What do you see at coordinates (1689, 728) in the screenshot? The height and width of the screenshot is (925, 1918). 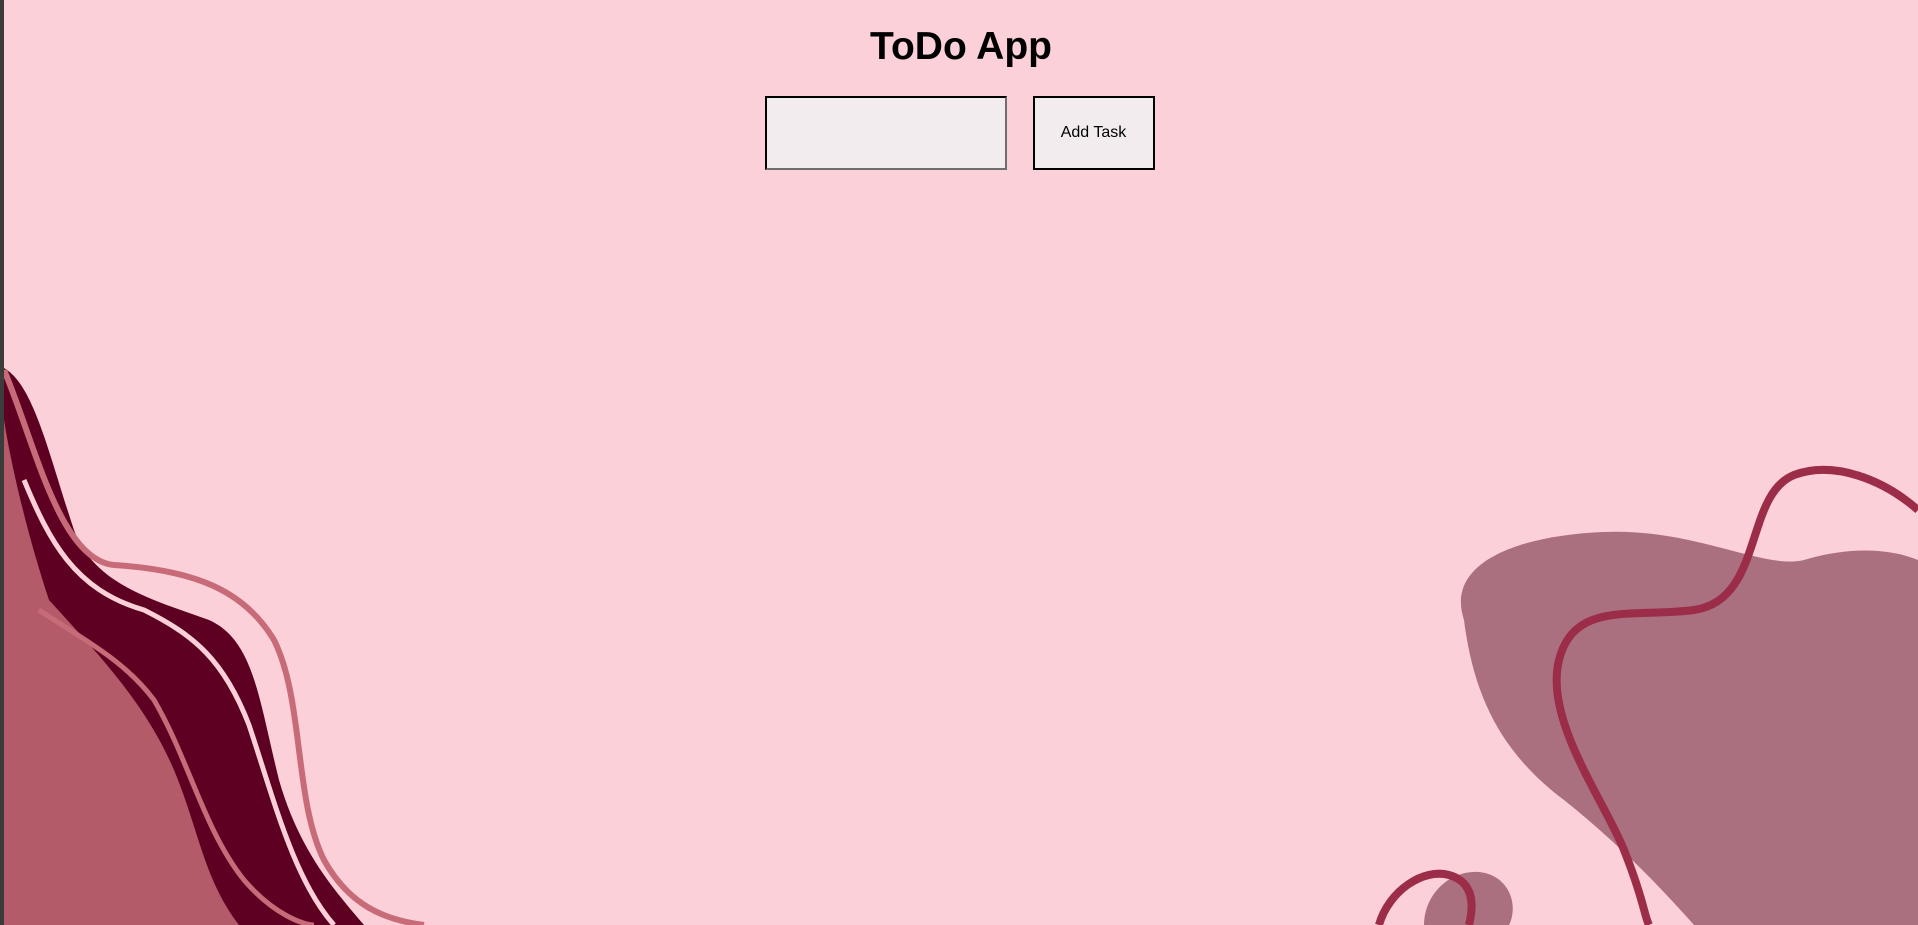 I see `right-blob` at bounding box center [1689, 728].